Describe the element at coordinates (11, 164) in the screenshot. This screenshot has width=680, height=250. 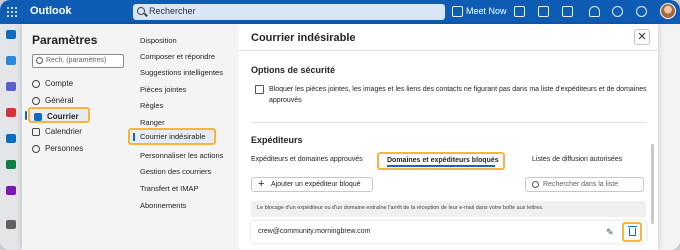
I see `excel-app-icon` at that location.